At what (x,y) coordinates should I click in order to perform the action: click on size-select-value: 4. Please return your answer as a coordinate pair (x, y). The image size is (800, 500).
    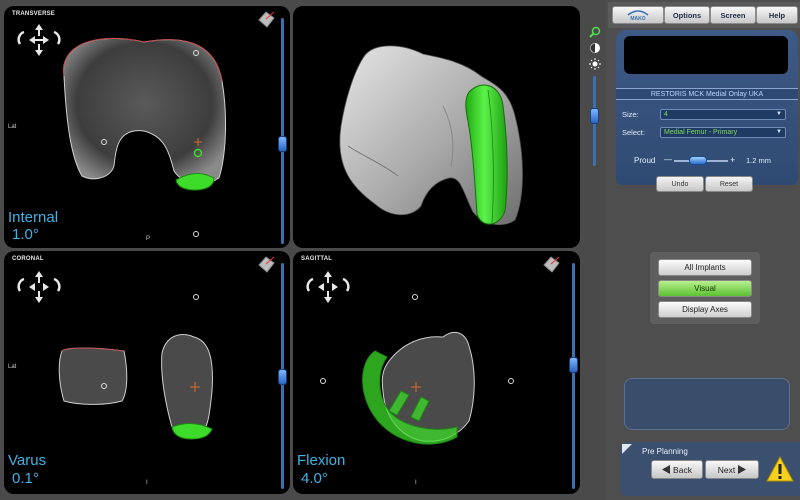
    Looking at the image, I should click on (666, 114).